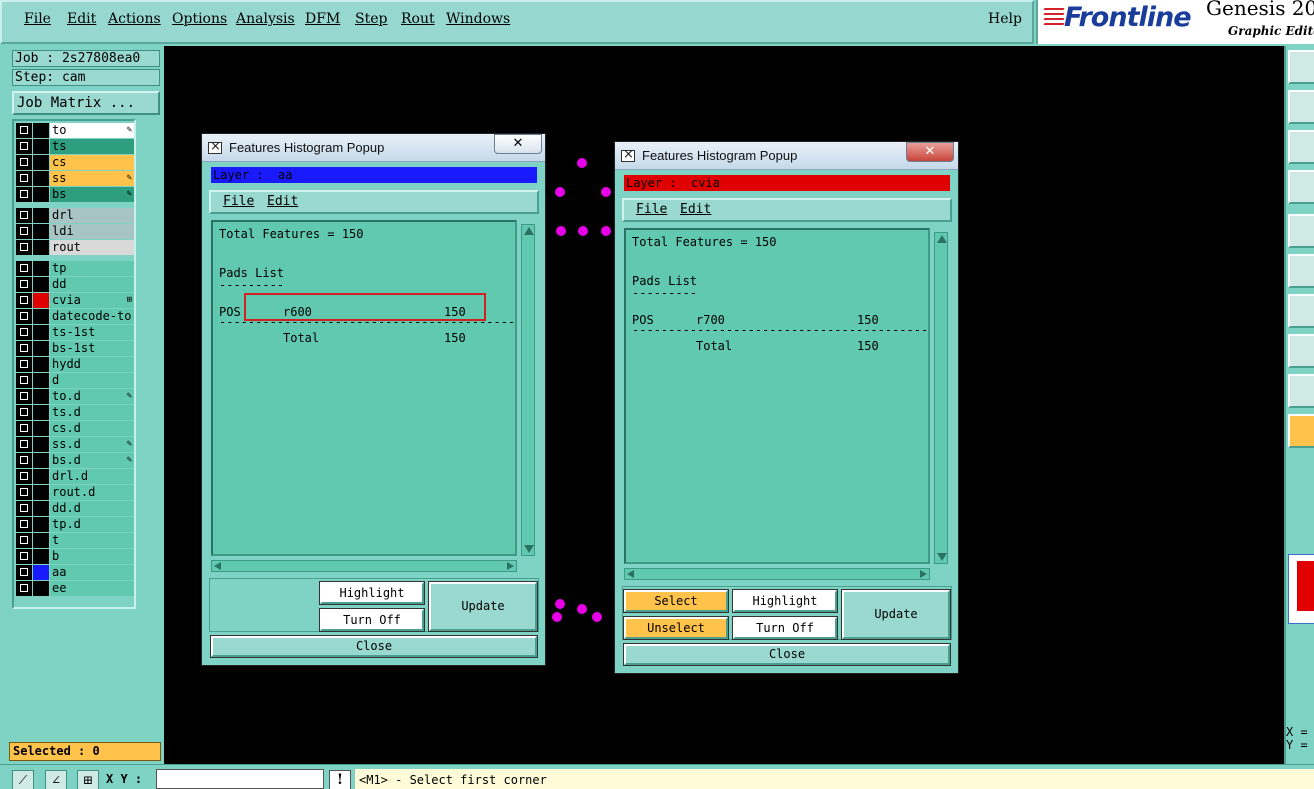 The height and width of the screenshot is (789, 1314). What do you see at coordinates (92, 396) in the screenshot?
I see `layer-name: to.d ✎` at bounding box center [92, 396].